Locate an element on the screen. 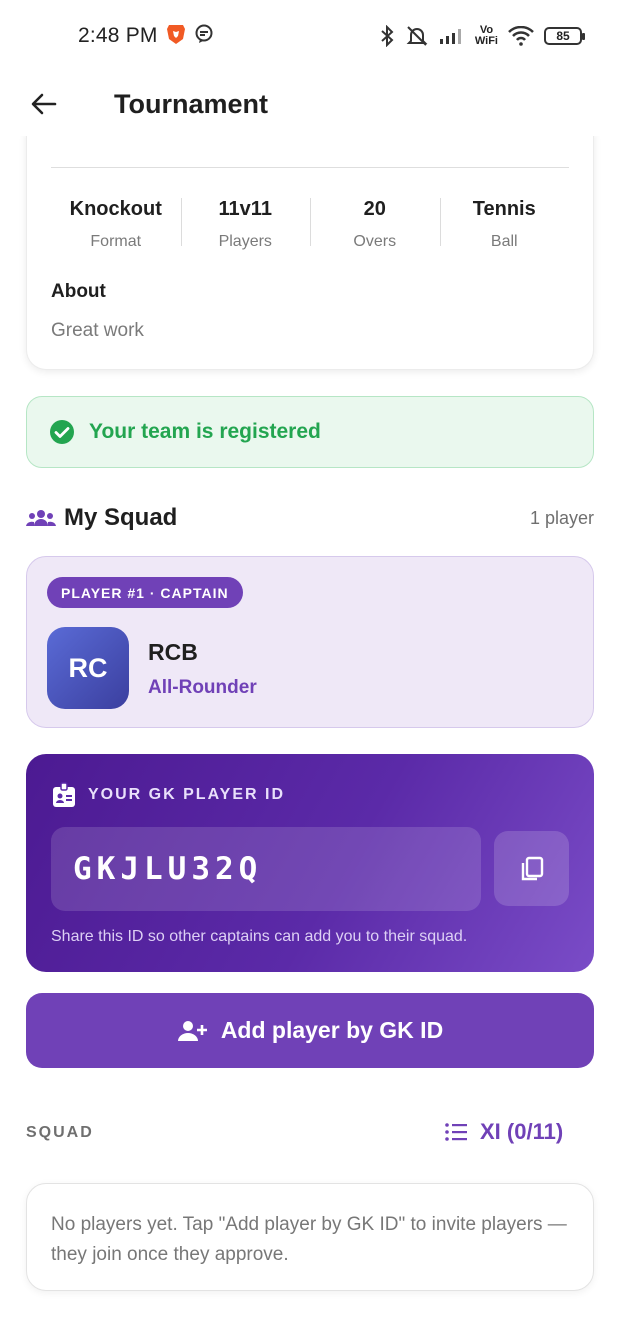  list-icon is located at coordinates (456, 1132).